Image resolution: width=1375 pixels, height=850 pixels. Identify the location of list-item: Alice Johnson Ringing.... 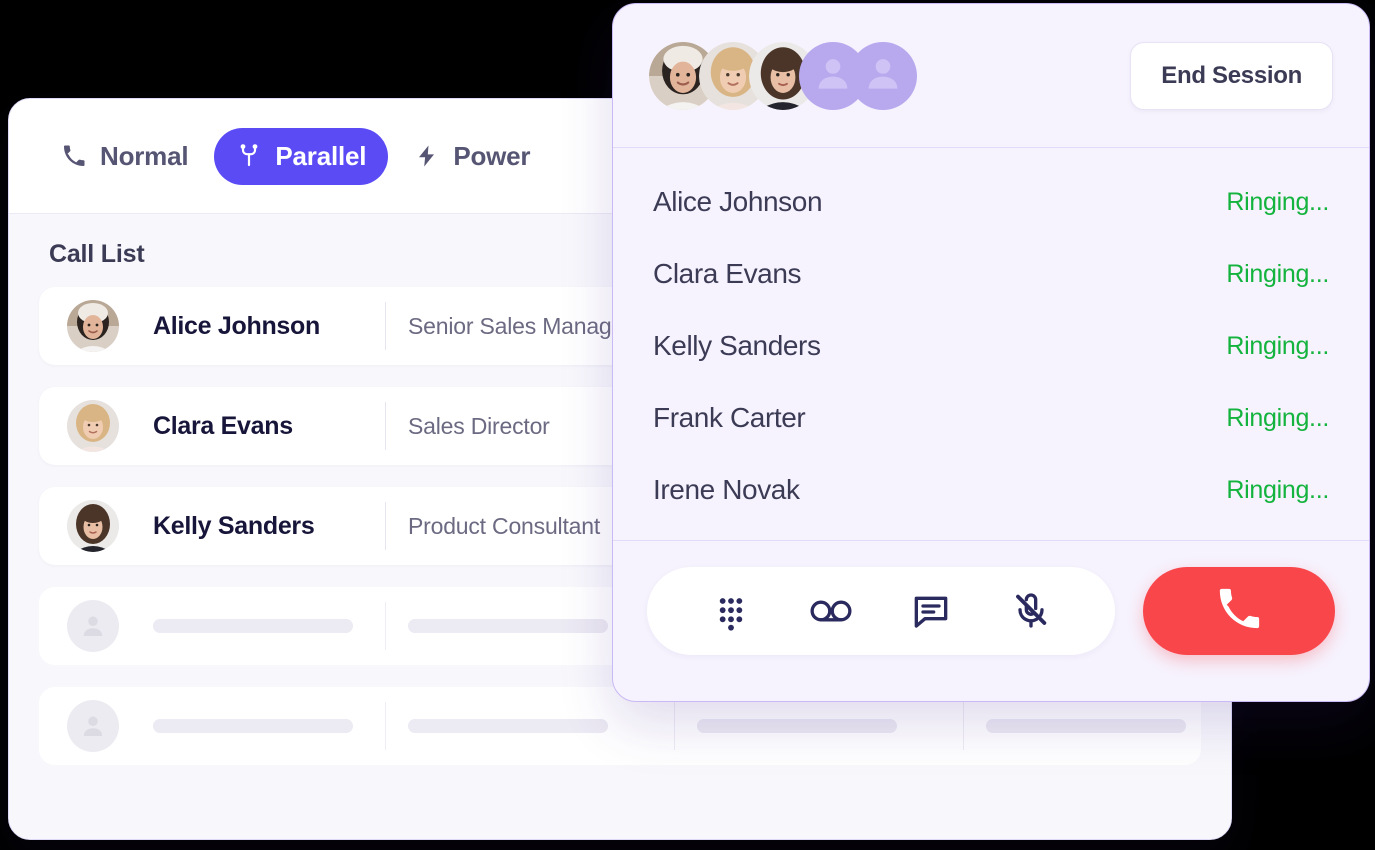
(991, 202).